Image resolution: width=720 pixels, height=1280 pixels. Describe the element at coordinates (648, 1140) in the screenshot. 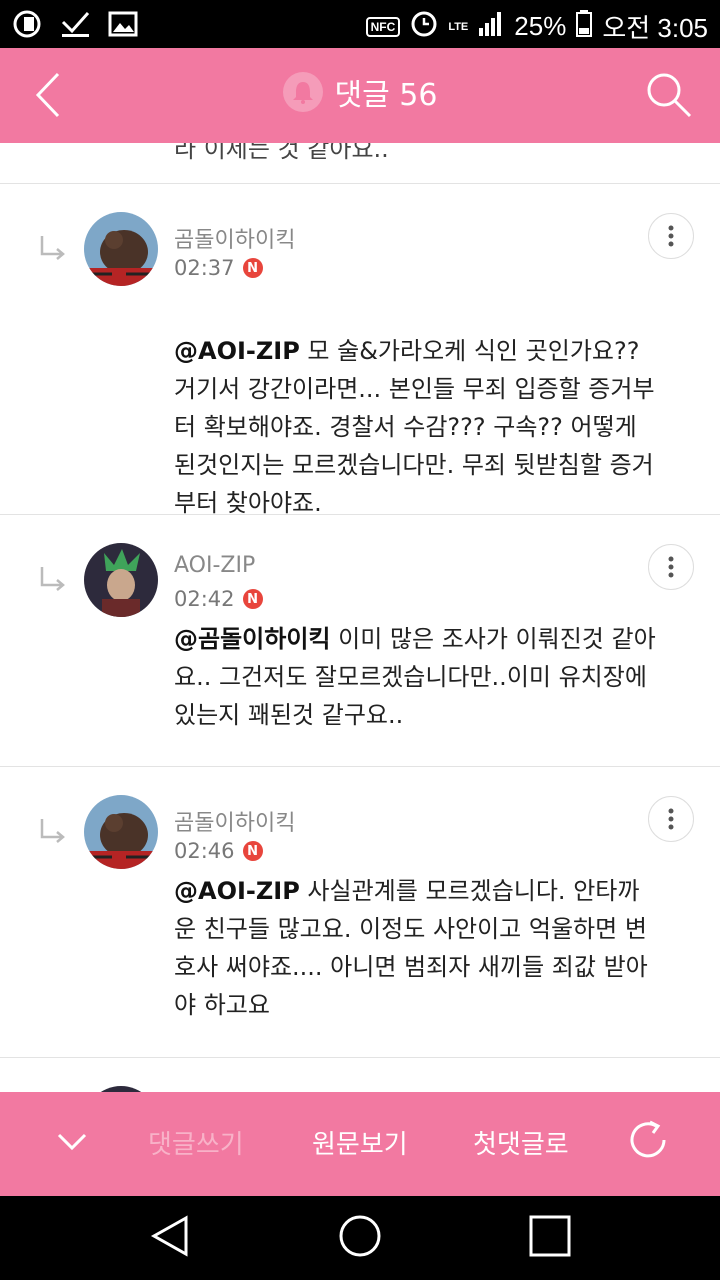

I see `refresh-icon` at that location.